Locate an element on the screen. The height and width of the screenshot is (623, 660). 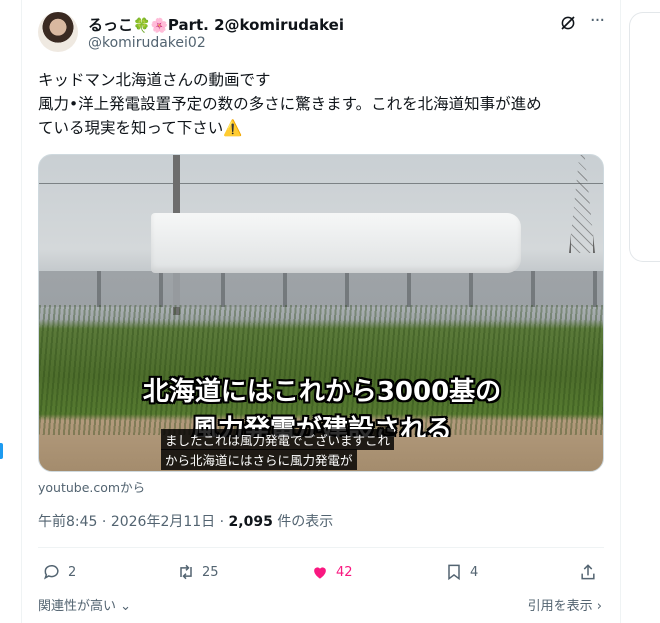
share-button is located at coordinates (588, 572).